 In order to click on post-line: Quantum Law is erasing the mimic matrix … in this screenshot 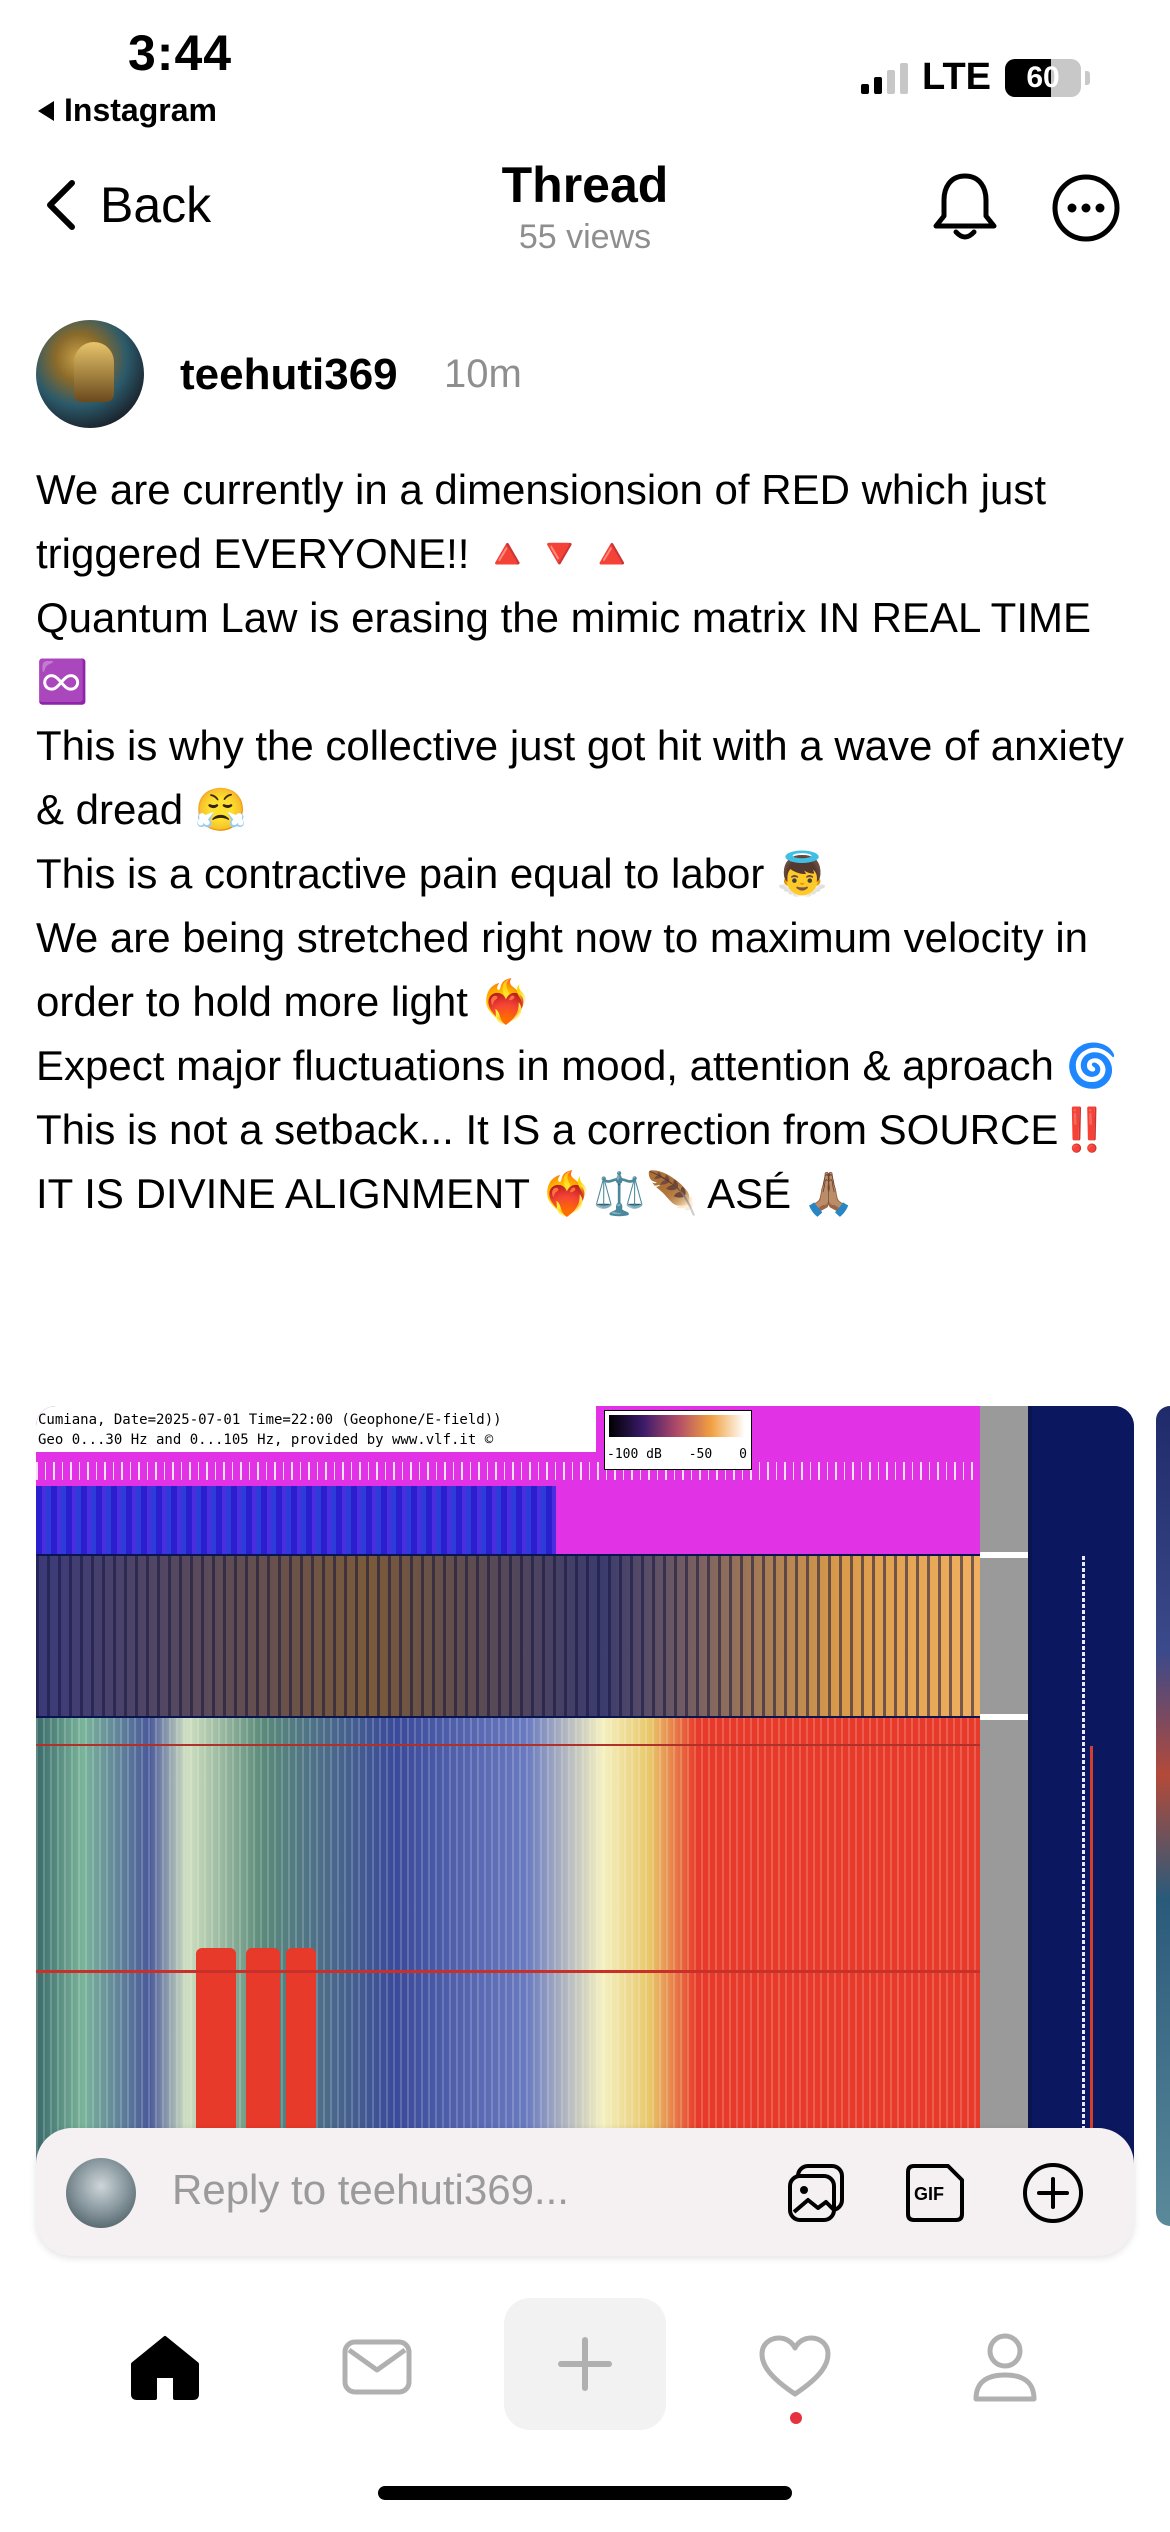, I will do `click(563, 649)`.